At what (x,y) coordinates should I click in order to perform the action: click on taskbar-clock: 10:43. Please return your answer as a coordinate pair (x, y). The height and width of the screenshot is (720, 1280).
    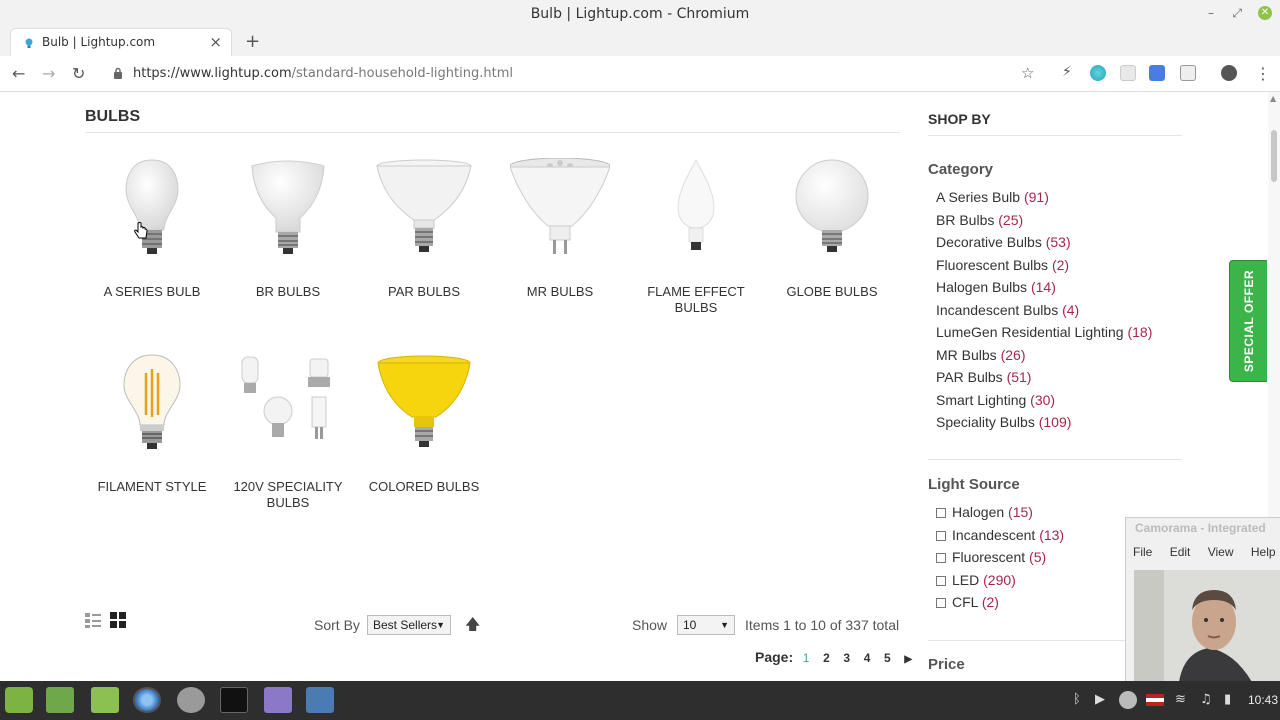
    Looking at the image, I should click on (1263, 700).